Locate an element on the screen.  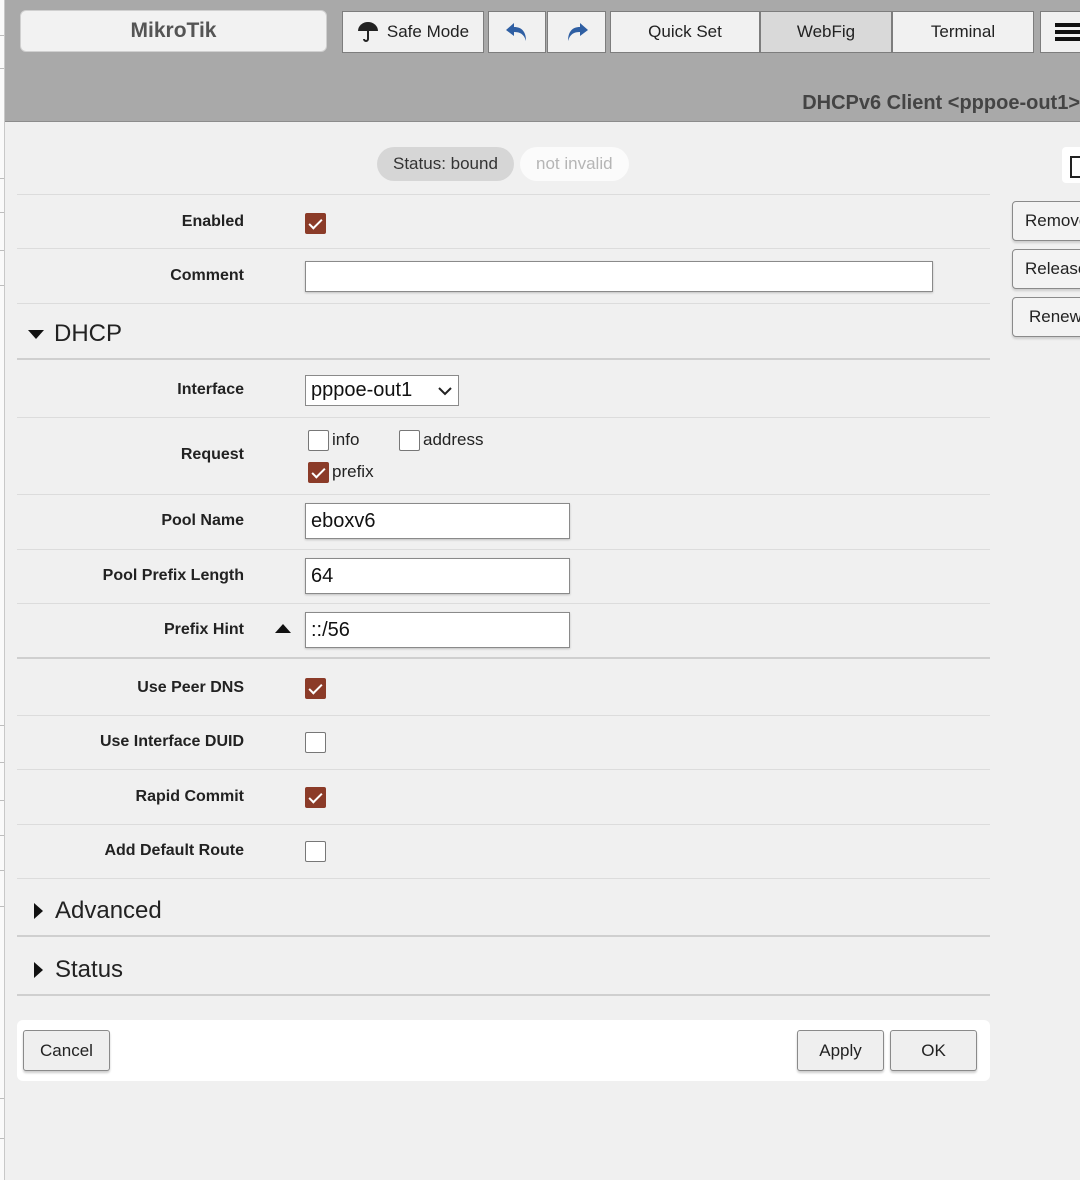
dhcp-section-title: DHCP is located at coordinates (88, 333).